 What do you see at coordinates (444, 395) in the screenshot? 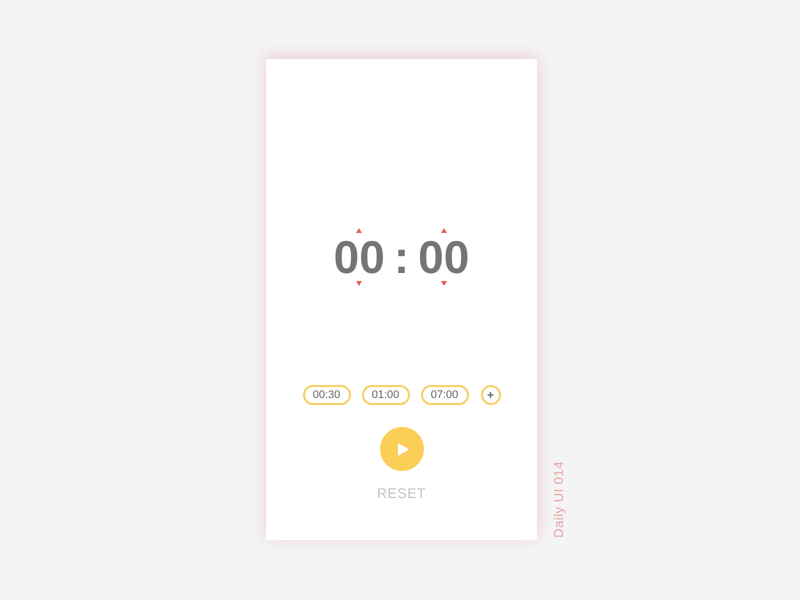
I see `preset-chip: 07:00` at bounding box center [444, 395].